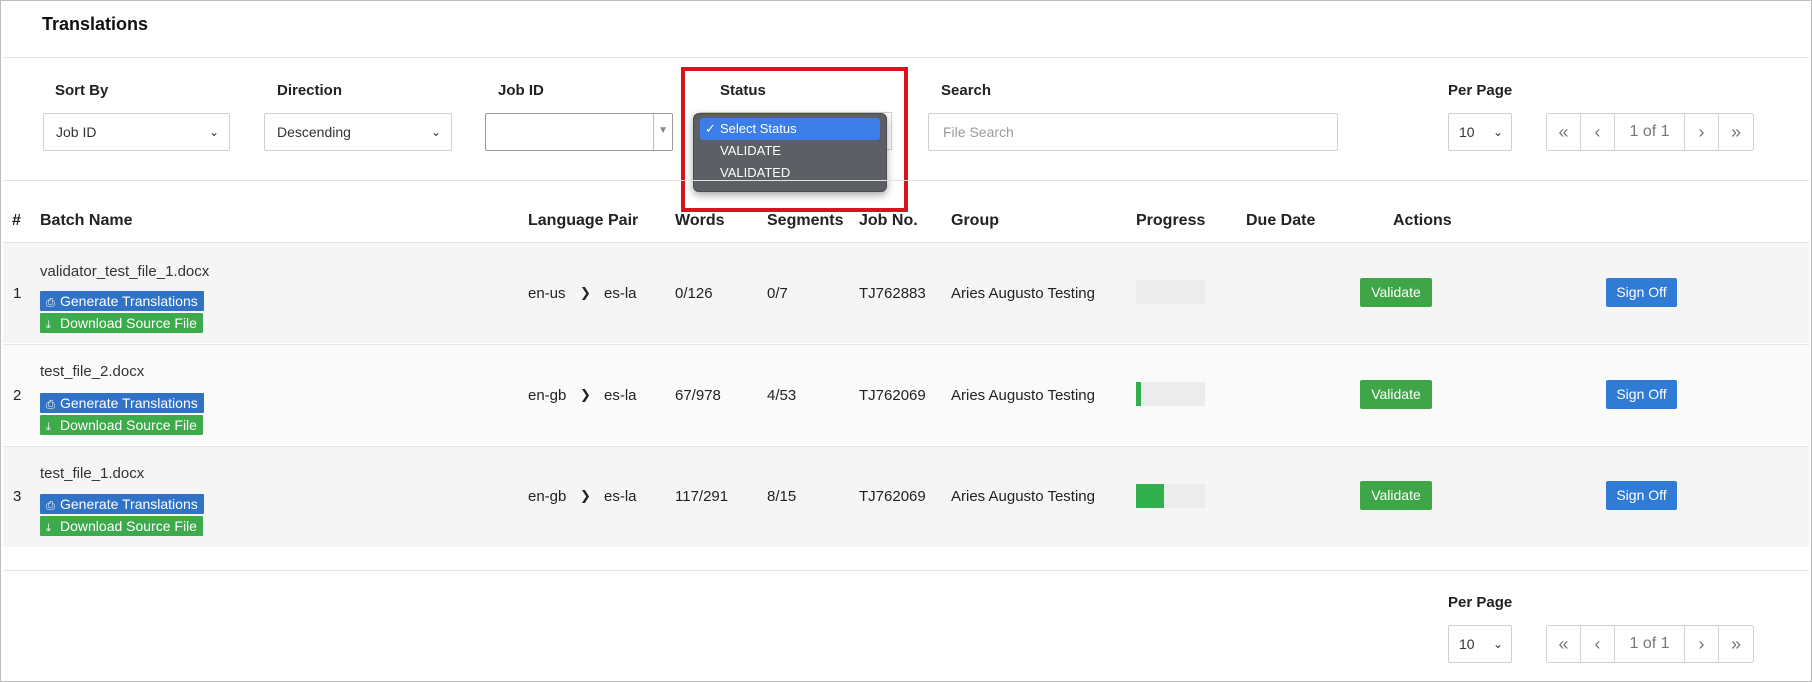 Image resolution: width=1812 pixels, height=682 pixels. Describe the element at coordinates (782, 395) in the screenshot. I see `segments-count: 4/53` at that location.